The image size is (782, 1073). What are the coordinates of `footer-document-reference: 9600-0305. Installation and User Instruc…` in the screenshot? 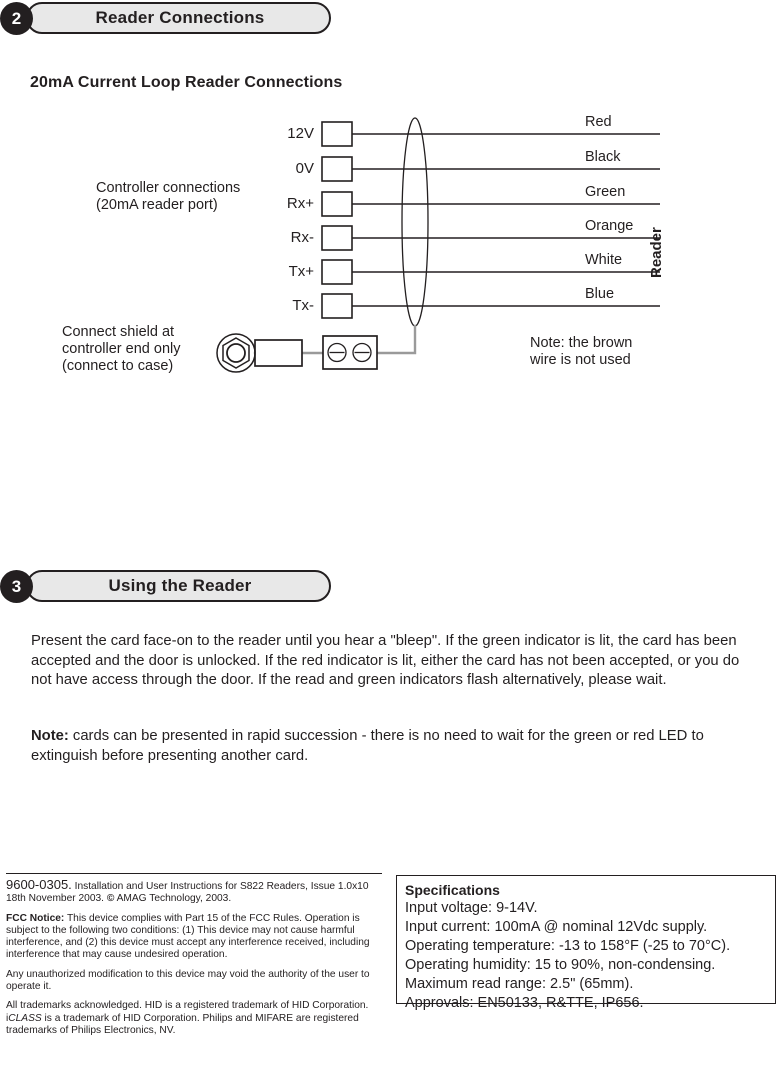 It's located at (196, 891).